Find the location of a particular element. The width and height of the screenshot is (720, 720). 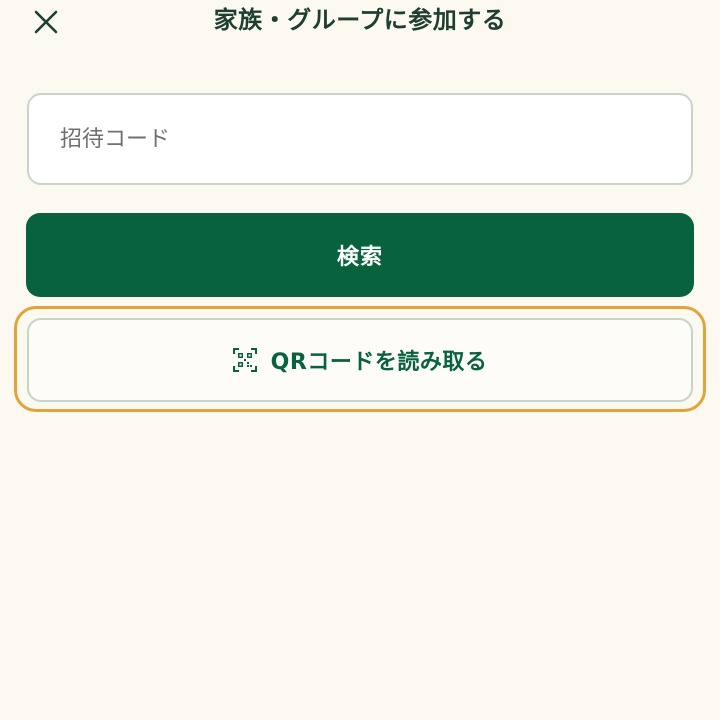

page-title: 家族・グループに参加する is located at coordinates (360, 20).